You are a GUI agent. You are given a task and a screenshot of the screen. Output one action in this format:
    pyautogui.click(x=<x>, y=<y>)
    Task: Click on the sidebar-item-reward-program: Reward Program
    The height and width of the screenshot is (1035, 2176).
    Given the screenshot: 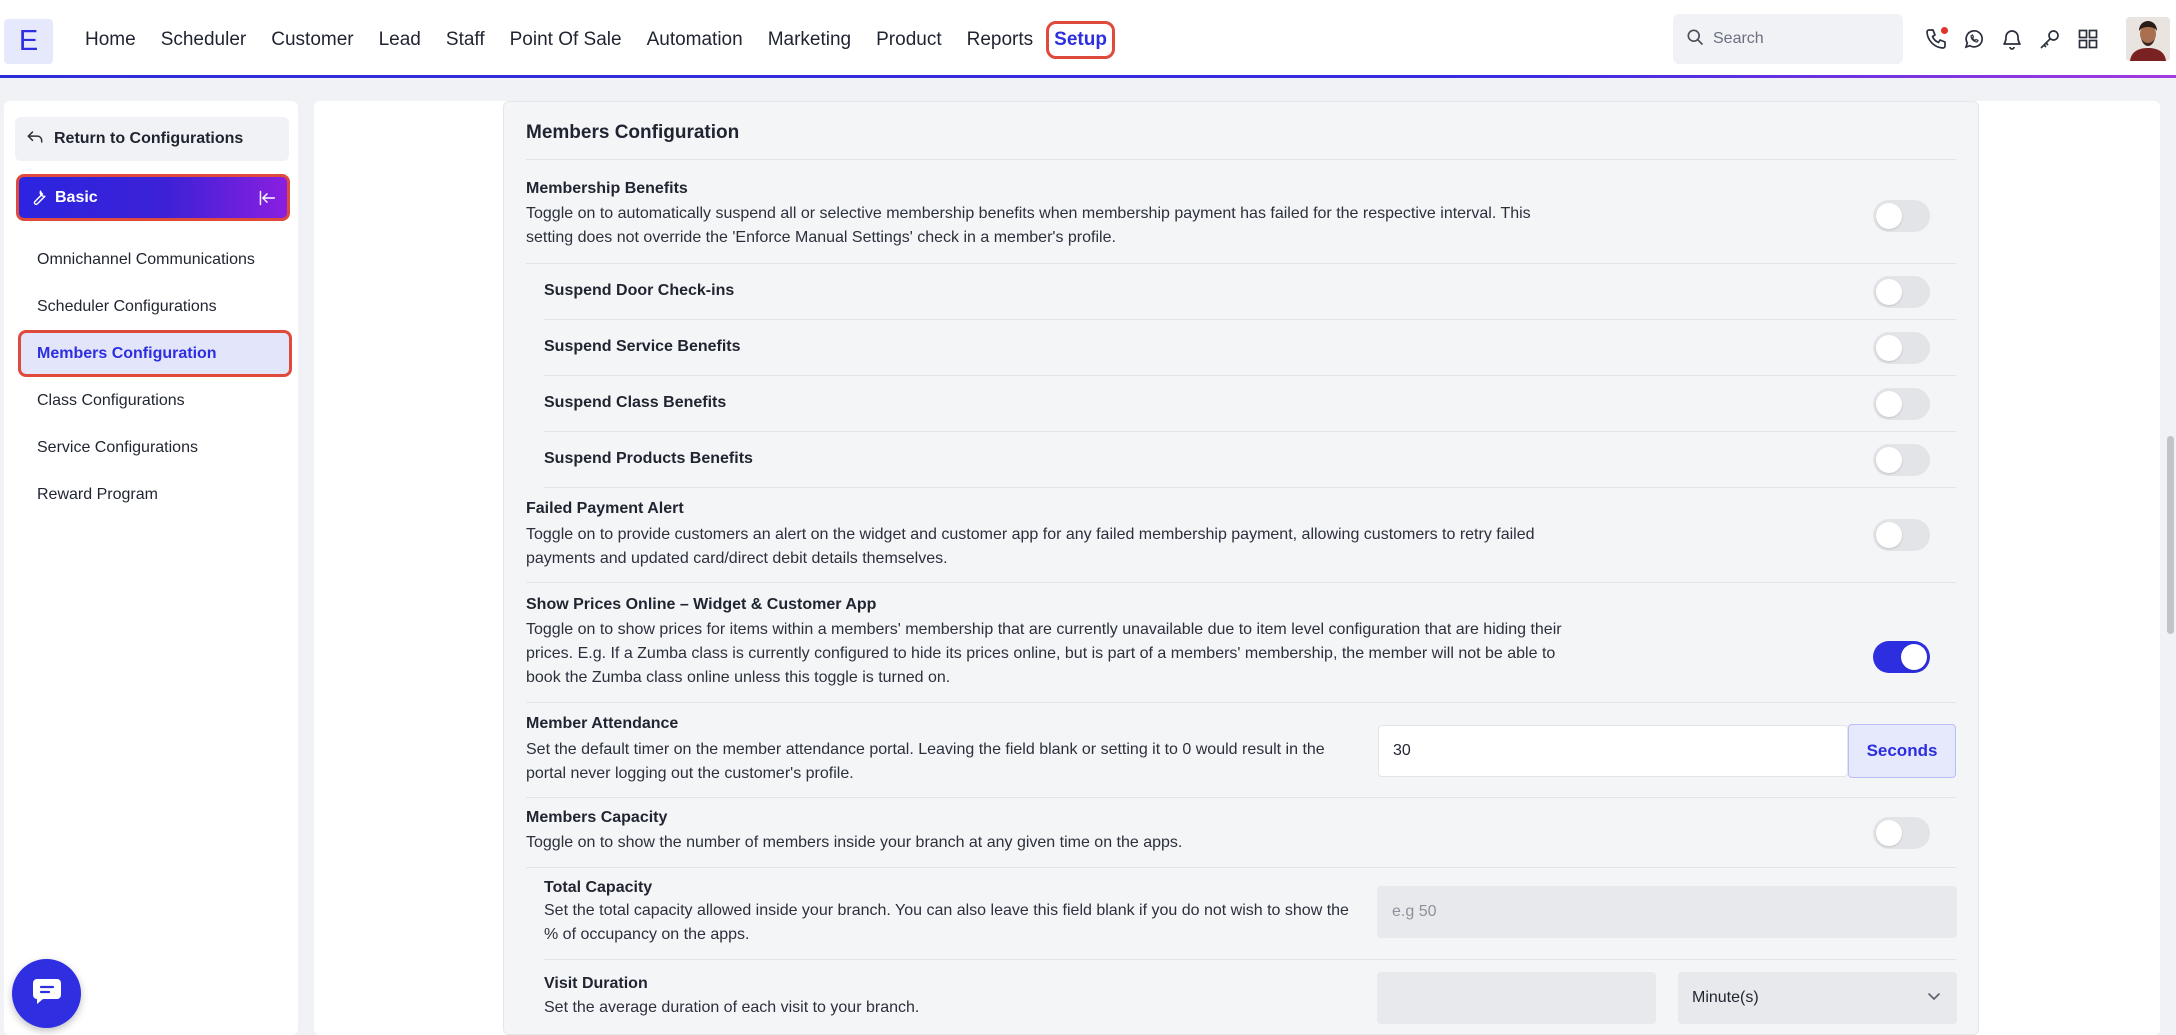 What is the action you would take?
    pyautogui.click(x=155, y=494)
    